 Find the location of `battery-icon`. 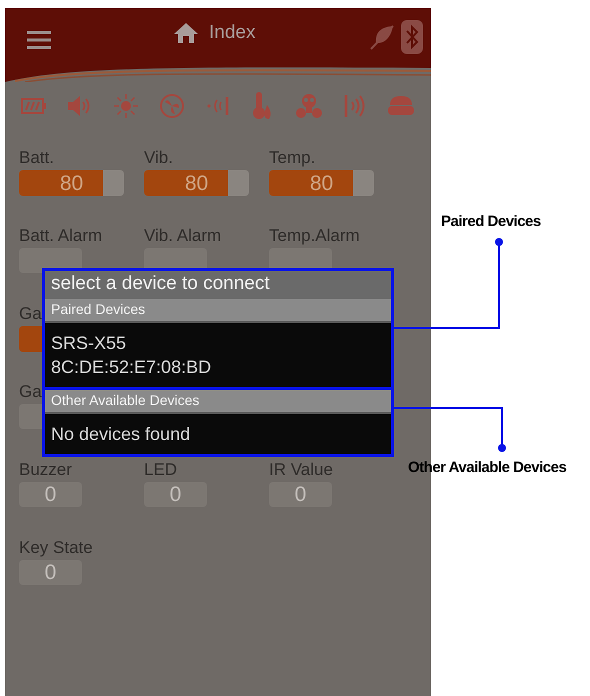

battery-icon is located at coordinates (34, 106).